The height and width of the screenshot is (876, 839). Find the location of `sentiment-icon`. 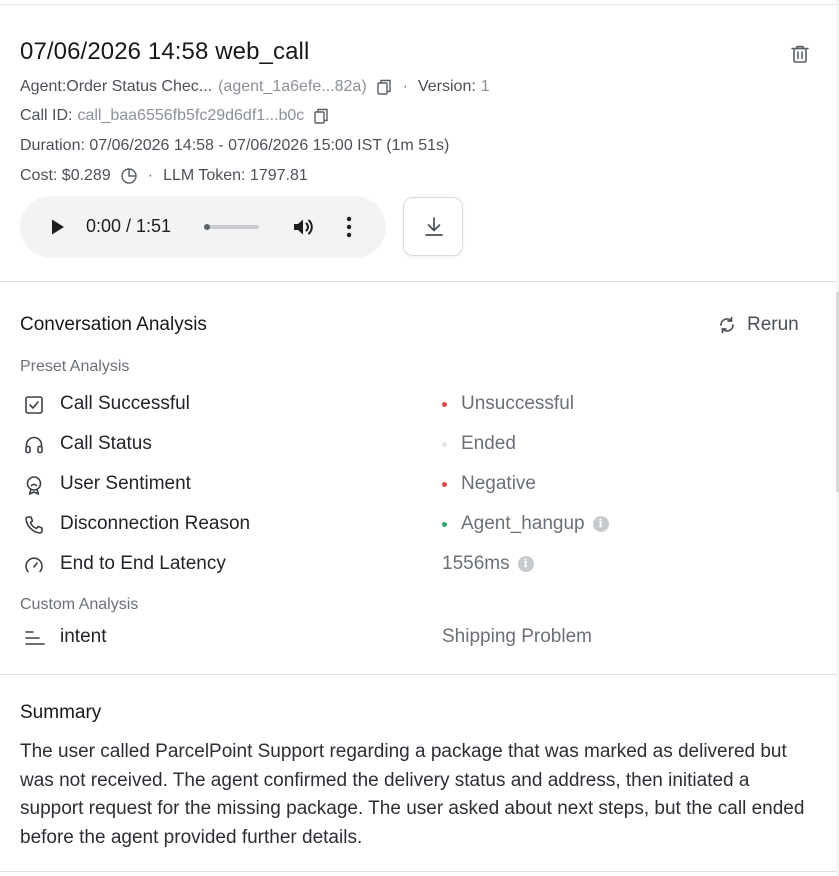

sentiment-icon is located at coordinates (34, 485).